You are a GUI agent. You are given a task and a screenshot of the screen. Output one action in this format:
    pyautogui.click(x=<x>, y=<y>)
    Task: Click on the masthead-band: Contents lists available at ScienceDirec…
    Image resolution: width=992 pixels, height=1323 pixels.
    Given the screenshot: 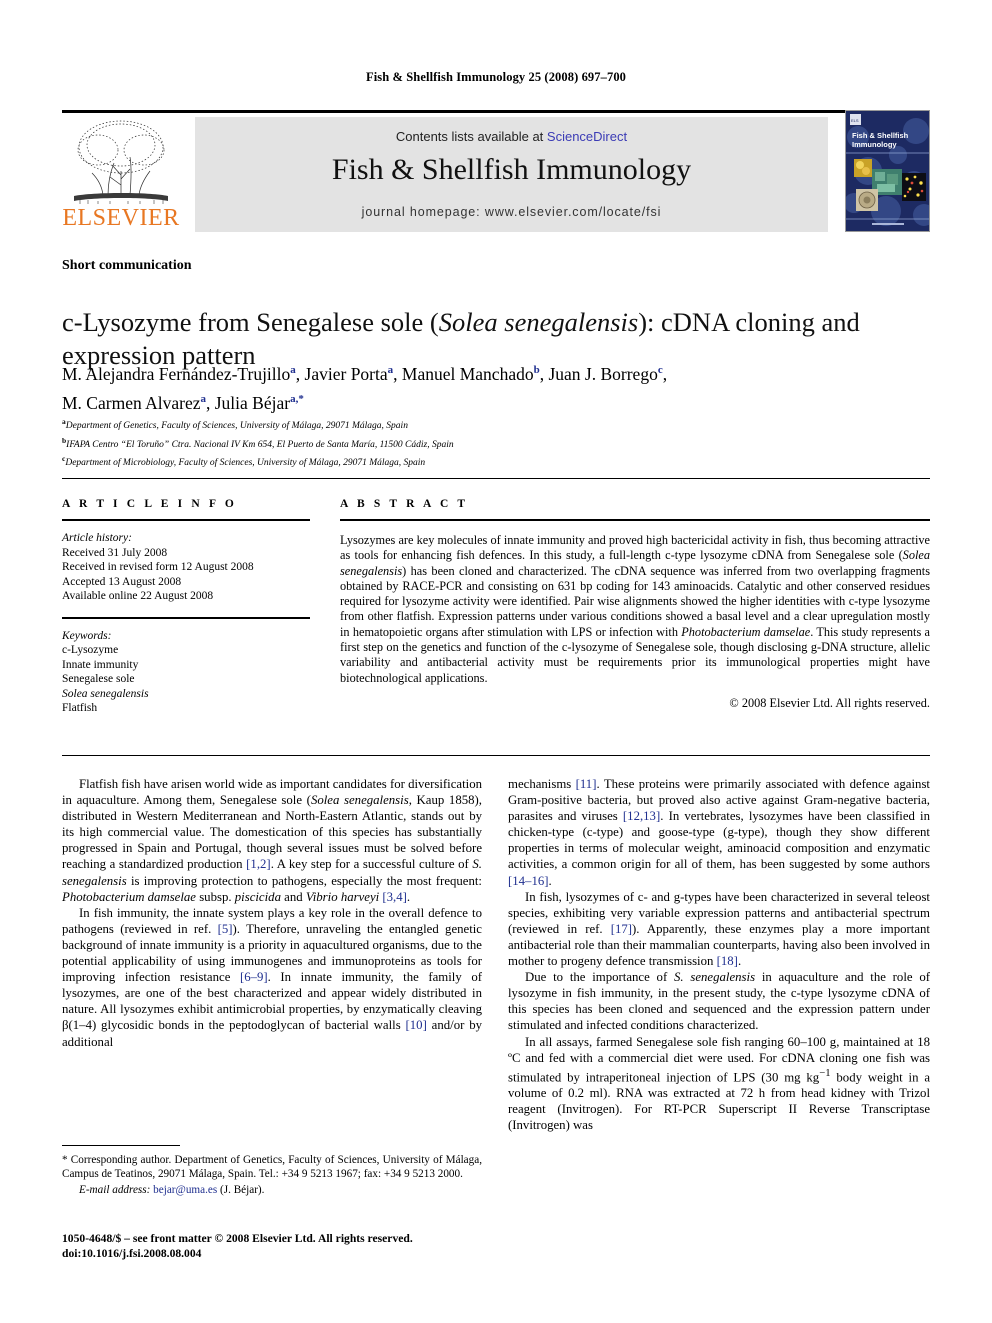 What is the action you would take?
    pyautogui.click(x=511, y=174)
    